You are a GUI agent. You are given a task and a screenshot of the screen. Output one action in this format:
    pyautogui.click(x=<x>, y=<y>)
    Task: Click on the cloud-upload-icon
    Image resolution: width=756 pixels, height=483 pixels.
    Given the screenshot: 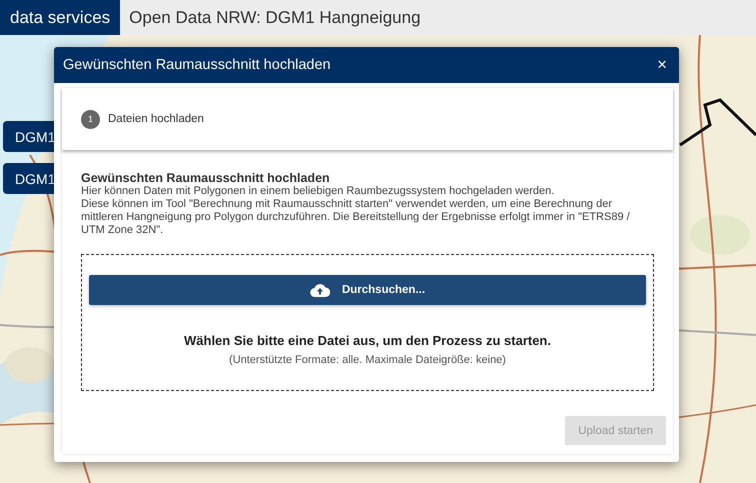 What is the action you would take?
    pyautogui.click(x=320, y=290)
    